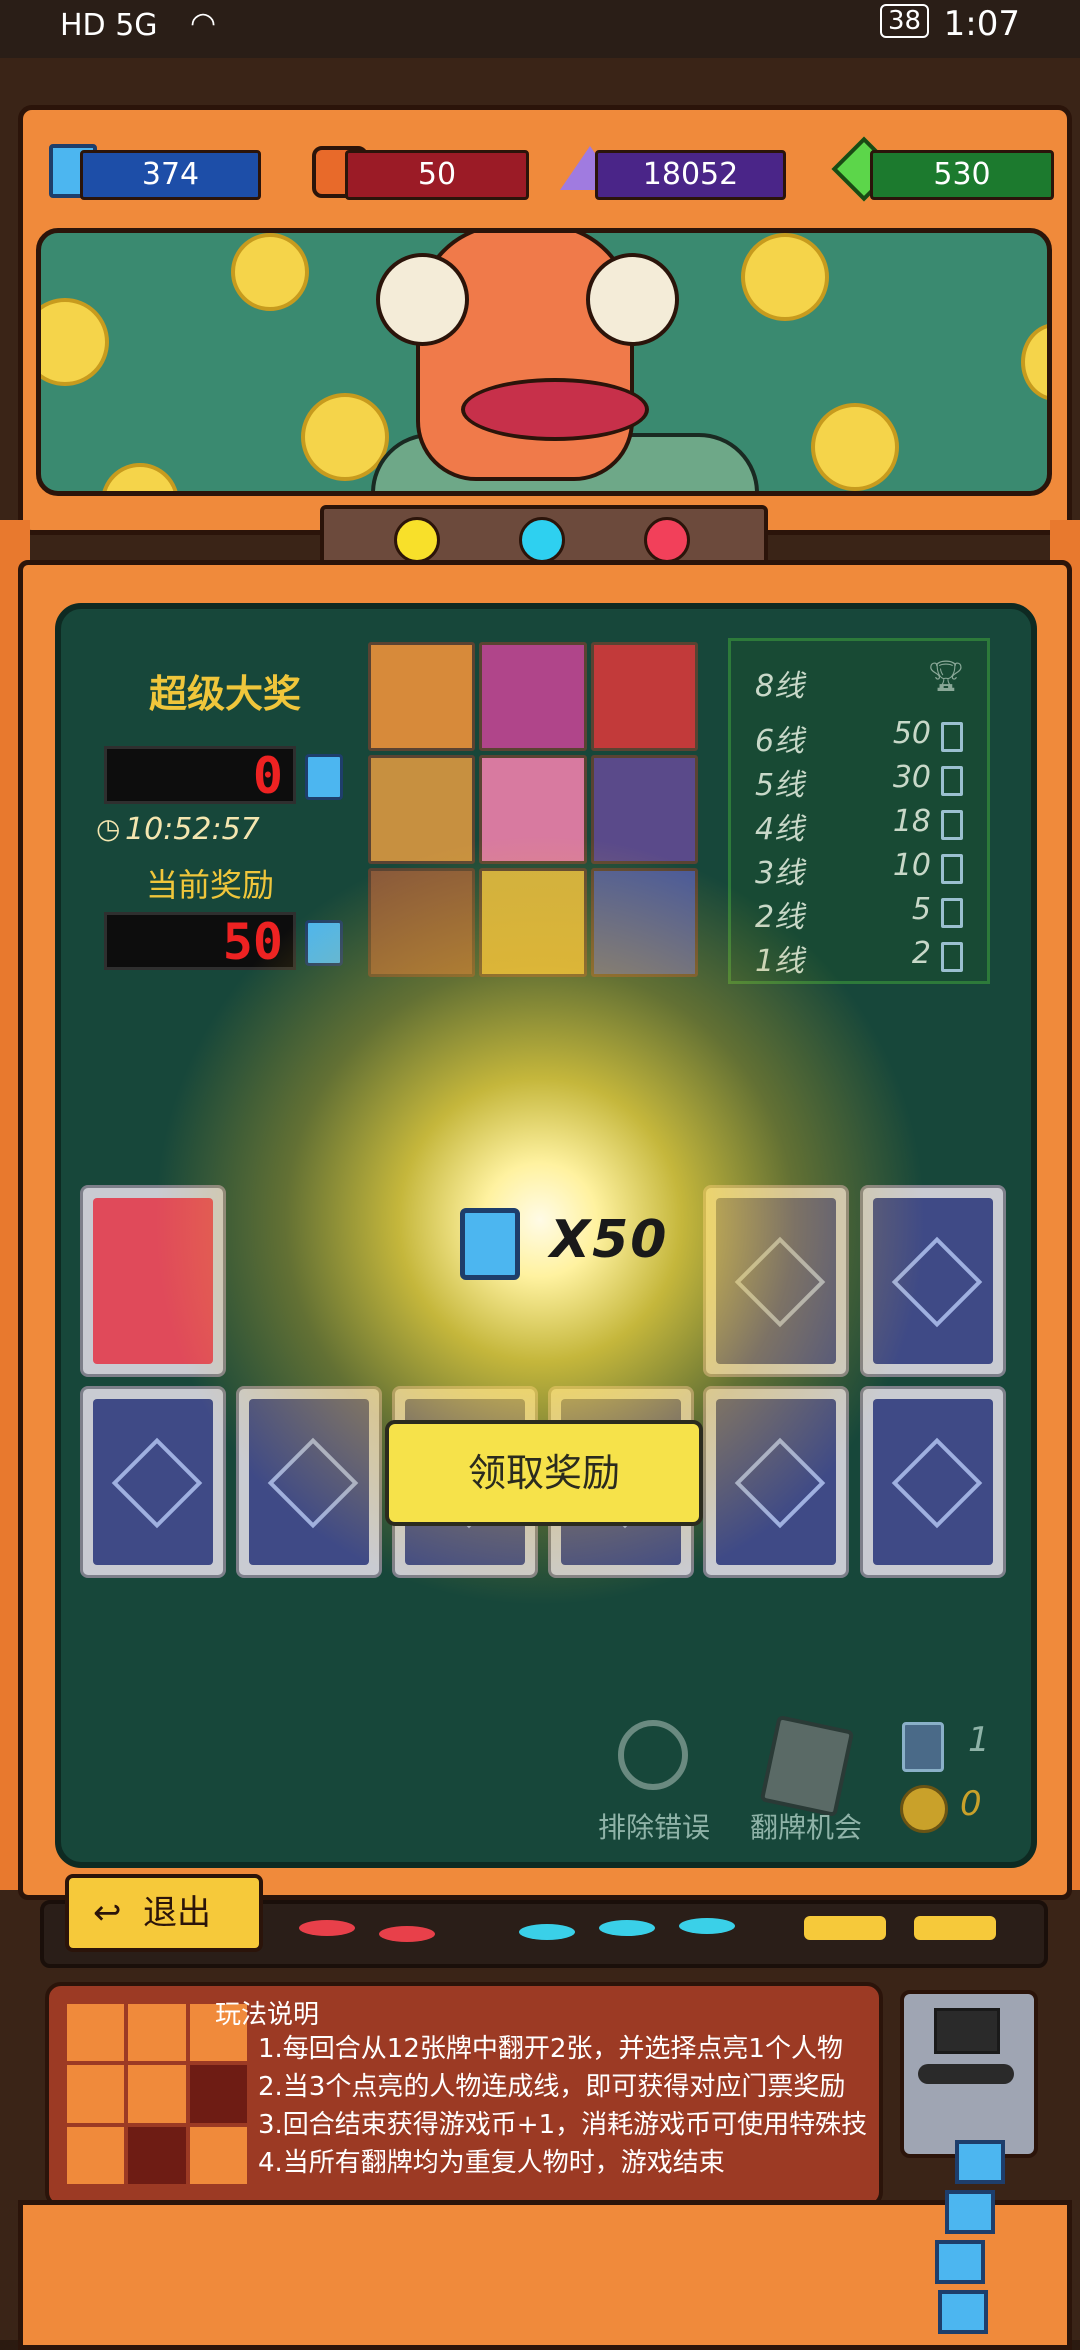 The width and height of the screenshot is (1080, 2350). I want to click on battery-icon: 38, so click(905, 21).